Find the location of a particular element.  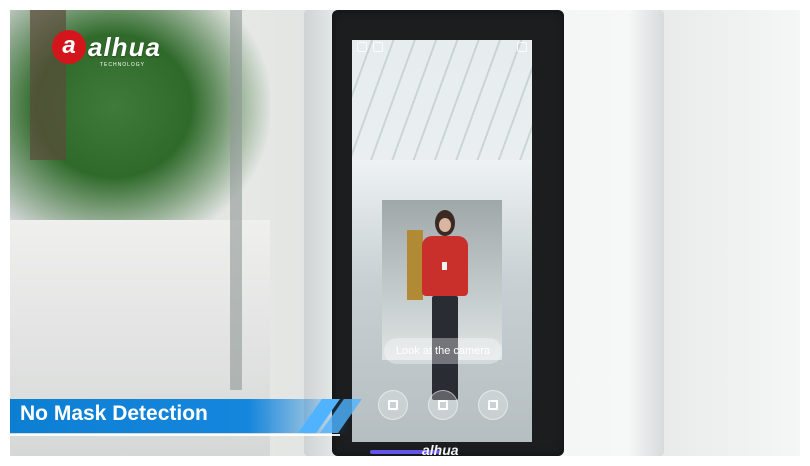

keypad-button is located at coordinates (443, 405).